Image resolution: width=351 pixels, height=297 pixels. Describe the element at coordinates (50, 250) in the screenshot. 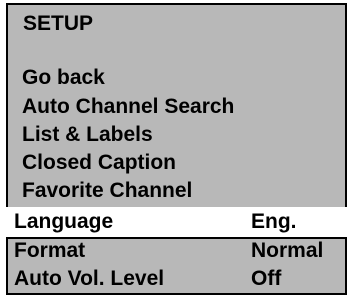

I see `format-label: Format` at that location.